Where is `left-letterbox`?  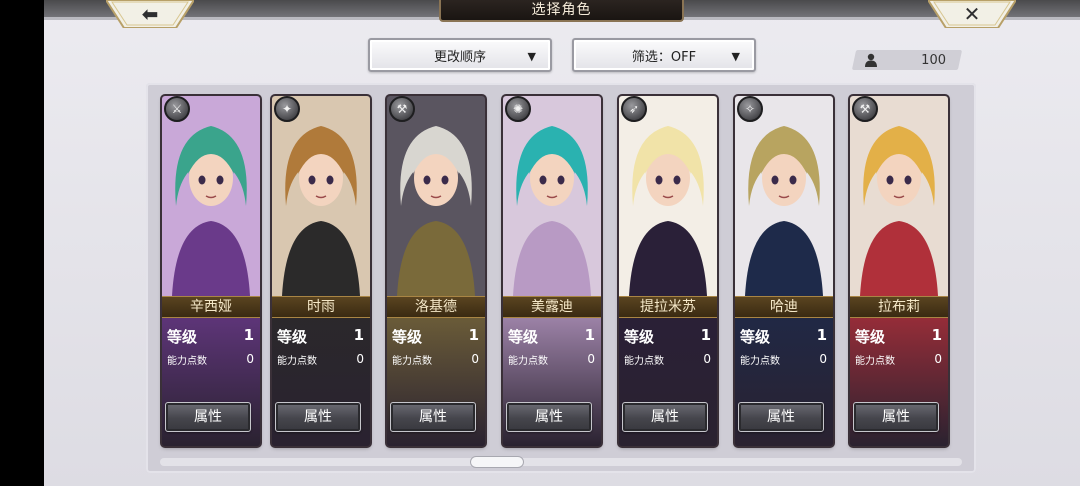 left-letterbox is located at coordinates (22, 243).